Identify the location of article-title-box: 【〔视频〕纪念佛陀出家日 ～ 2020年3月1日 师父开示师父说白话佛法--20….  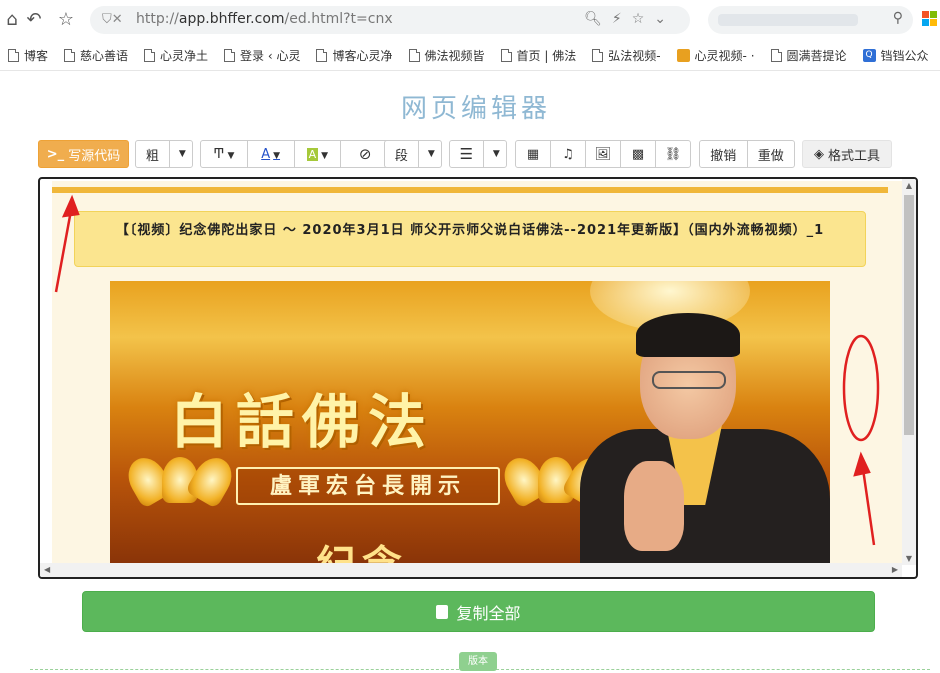
(470, 239).